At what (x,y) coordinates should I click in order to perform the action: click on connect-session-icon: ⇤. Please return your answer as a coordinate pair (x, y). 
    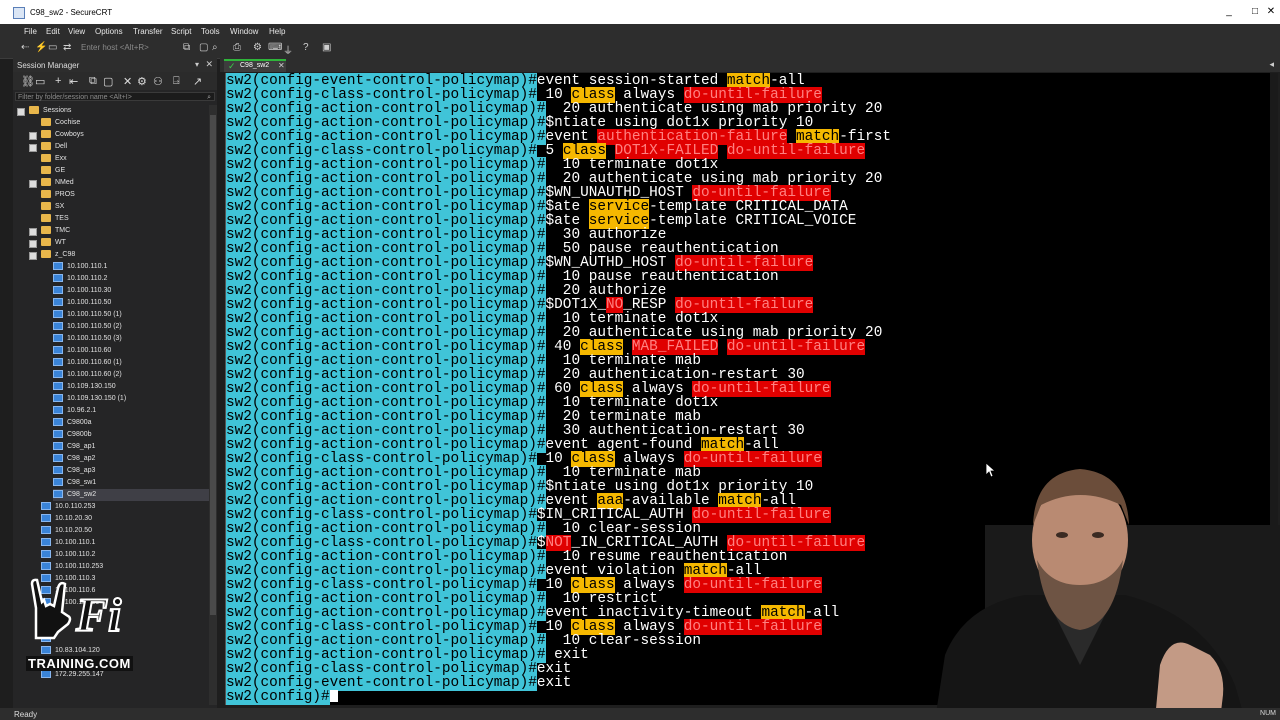
    Looking at the image, I should click on (73, 81).